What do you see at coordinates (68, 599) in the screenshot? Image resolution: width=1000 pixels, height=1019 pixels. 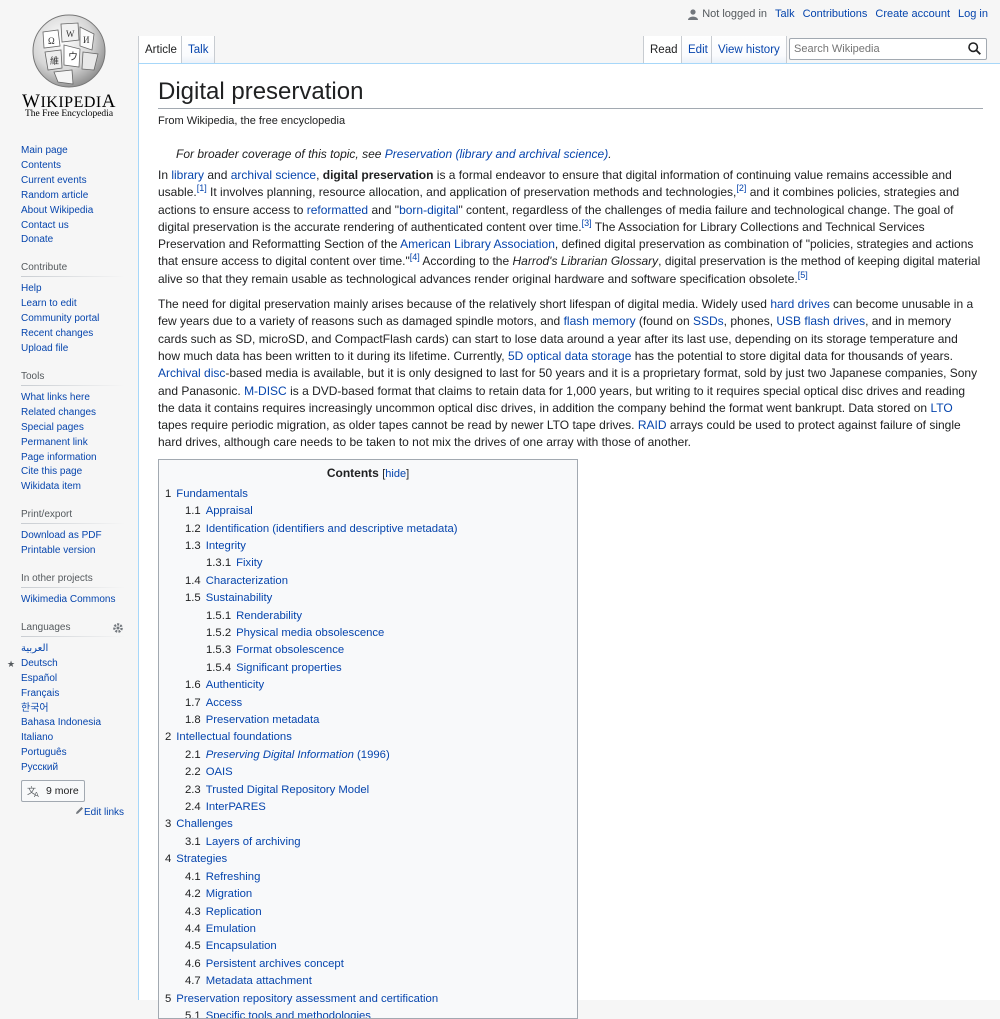 I see `sidebar-item-wikimedia-commons: Wikimedia Commons` at bounding box center [68, 599].